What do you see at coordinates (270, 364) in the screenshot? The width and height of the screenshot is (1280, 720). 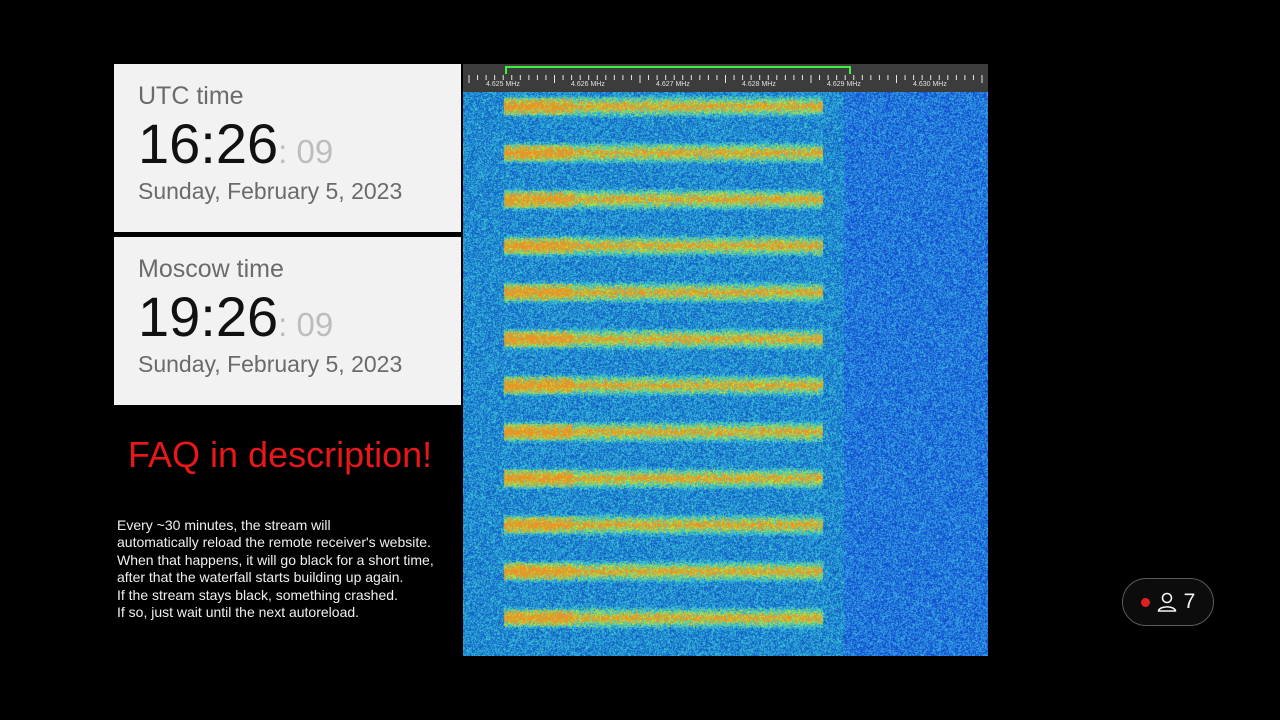 I see `moscow-clock-date: Sunday, February 5, 2023` at bounding box center [270, 364].